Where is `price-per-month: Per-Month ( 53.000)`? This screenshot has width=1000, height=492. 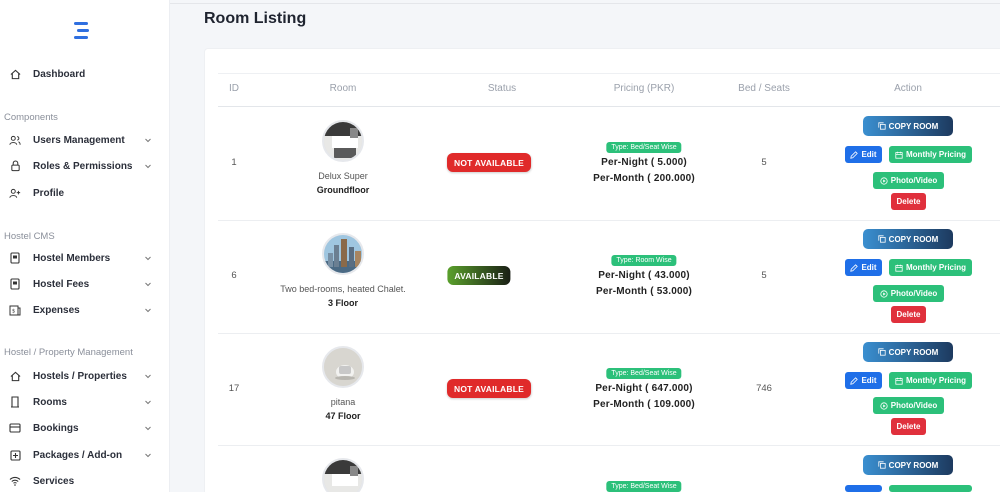
price-per-month: Per-Month ( 53.000) is located at coordinates (644, 291).